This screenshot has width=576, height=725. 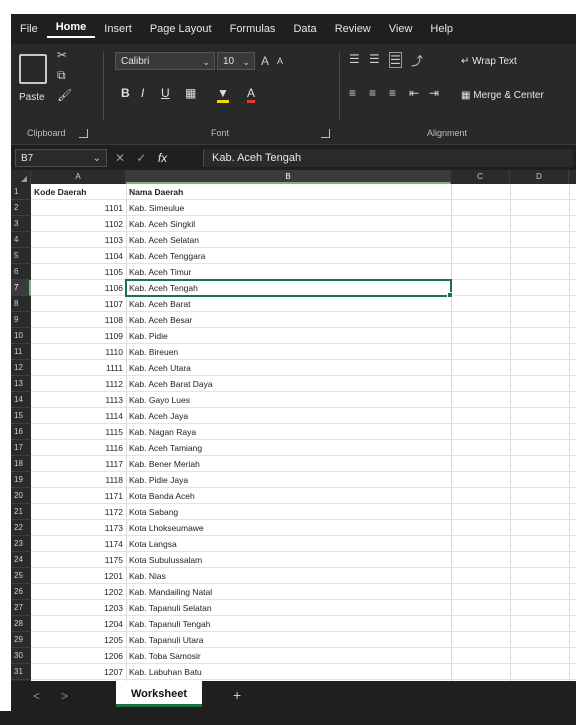 What do you see at coordinates (33, 69) in the screenshot?
I see `paste-icon` at bounding box center [33, 69].